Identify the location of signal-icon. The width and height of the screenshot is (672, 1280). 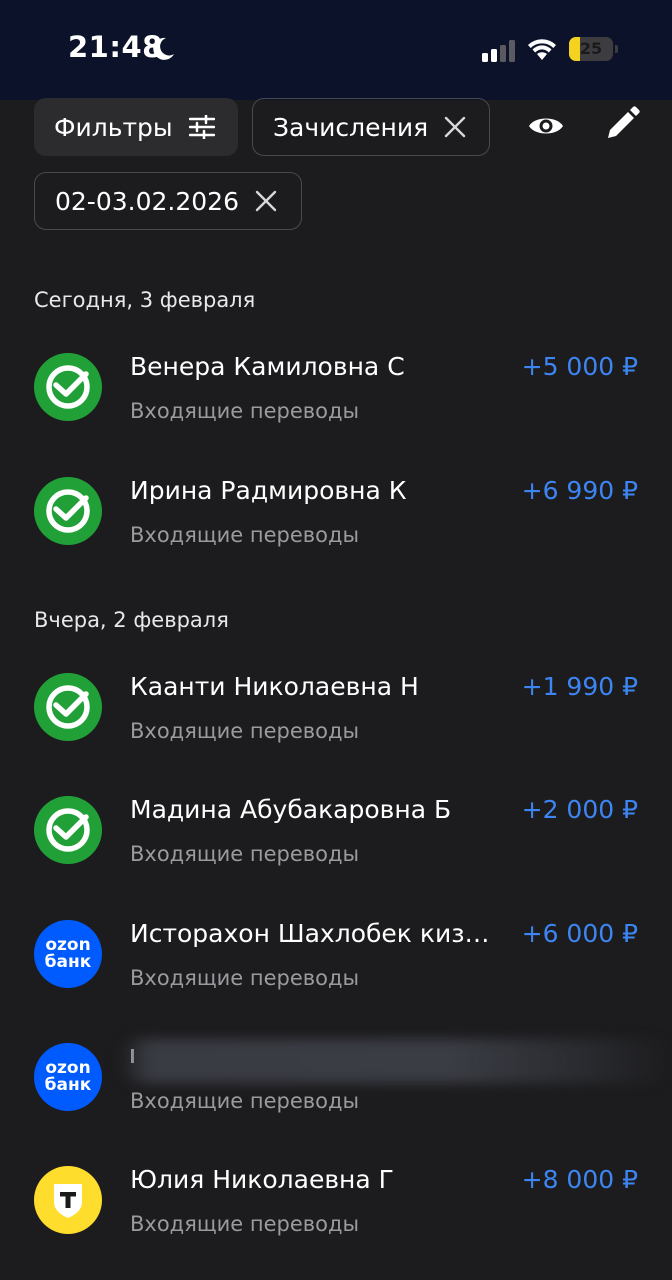
(498, 51).